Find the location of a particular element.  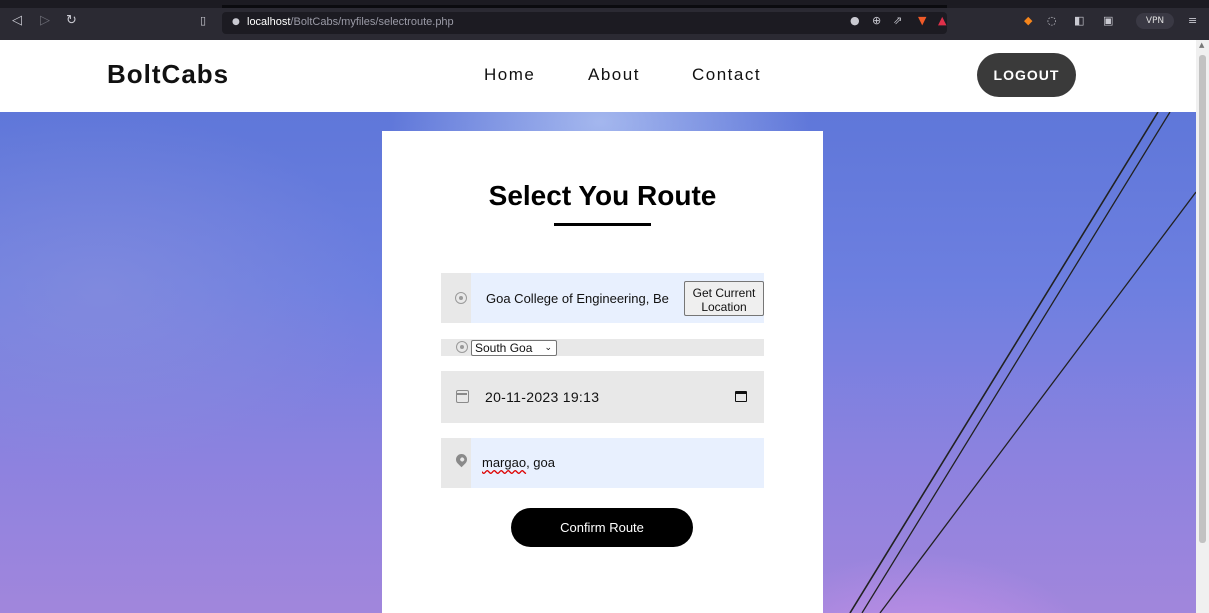

zoom-icon: ⊕ is located at coordinates (876, 21).